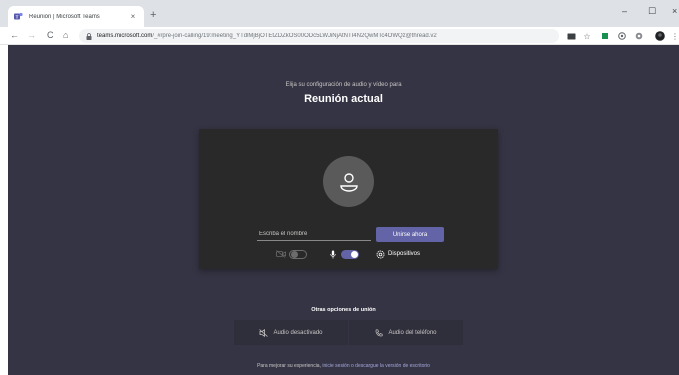  I want to click on page-title: Reunión actual, so click(343, 99).